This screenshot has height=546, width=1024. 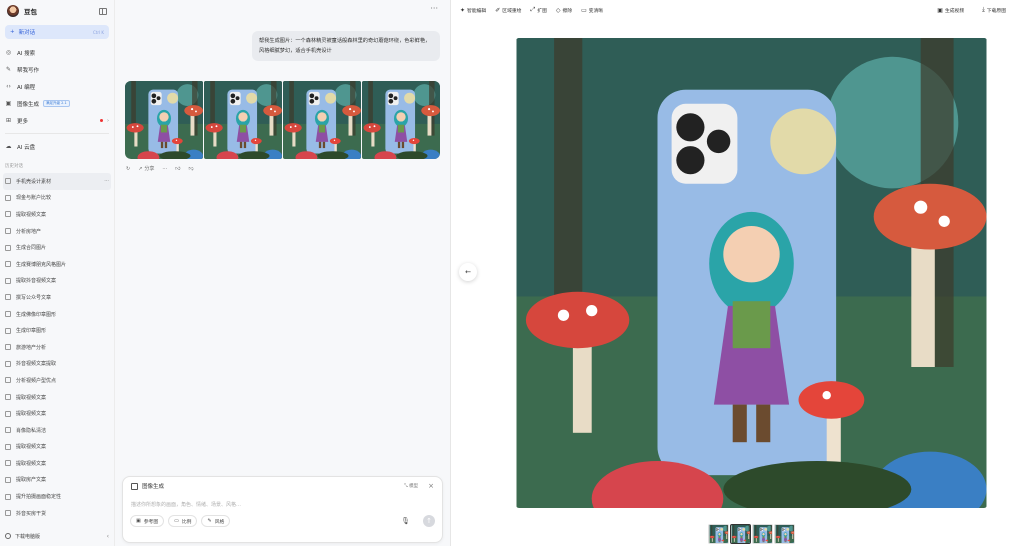 I want to click on history-item: 提取抖音视频文案, so click(x=57, y=281).